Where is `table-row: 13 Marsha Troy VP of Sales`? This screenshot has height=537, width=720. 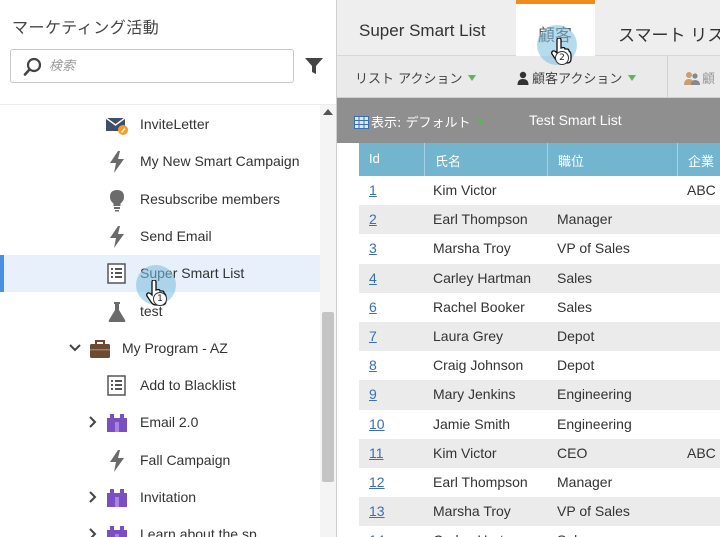 table-row: 13 Marsha Troy VP of Sales is located at coordinates (539, 512).